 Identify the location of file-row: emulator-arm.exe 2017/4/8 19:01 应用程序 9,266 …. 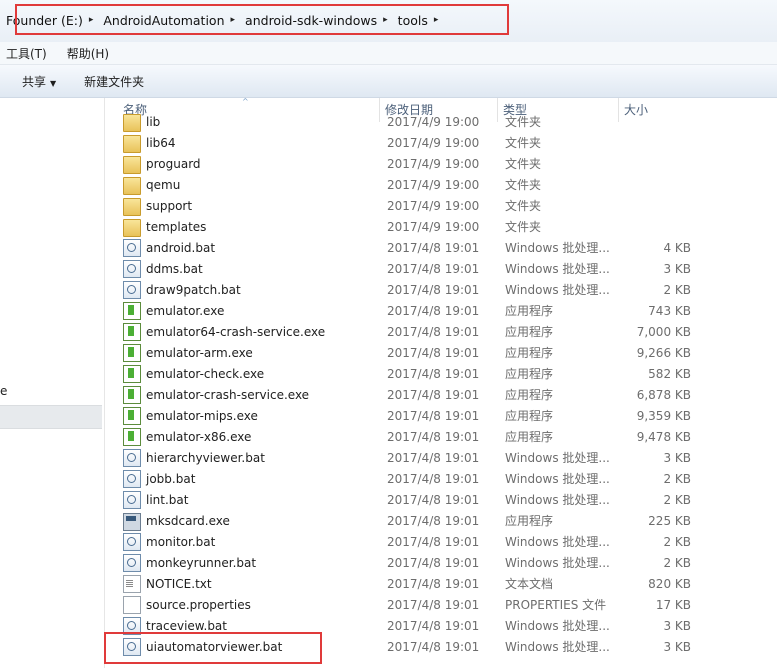
(447, 352).